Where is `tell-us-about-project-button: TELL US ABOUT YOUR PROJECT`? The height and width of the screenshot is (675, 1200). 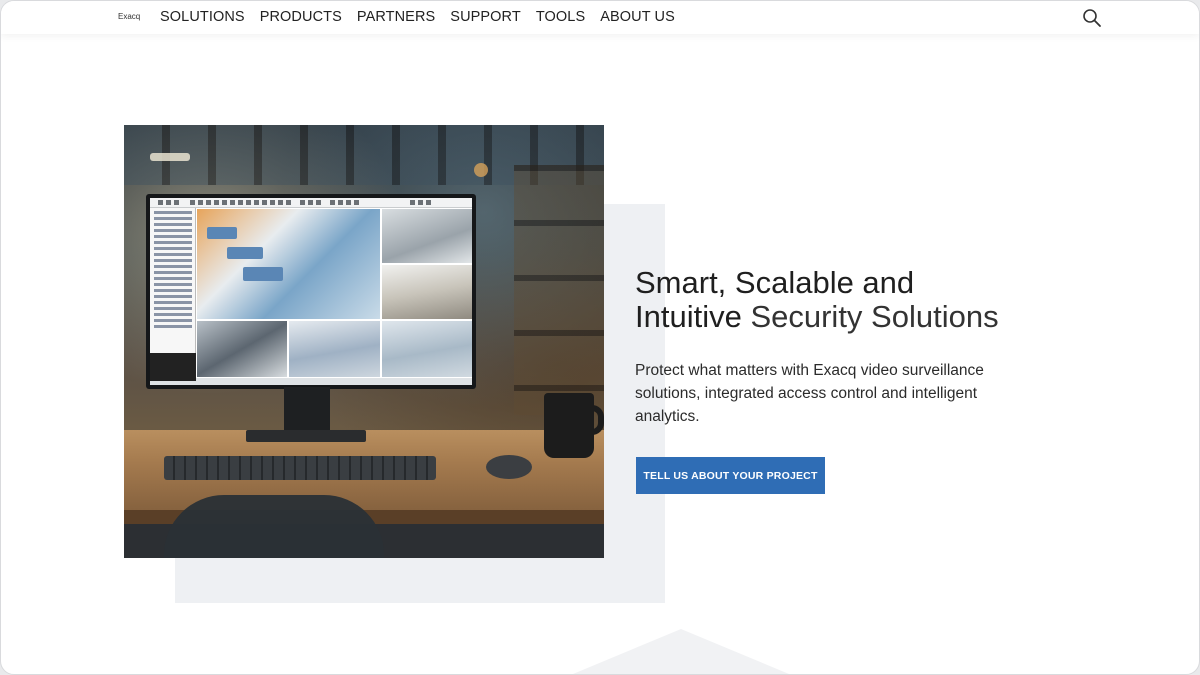
tell-us-about-project-button: TELL US ABOUT YOUR PROJECT is located at coordinates (730, 475).